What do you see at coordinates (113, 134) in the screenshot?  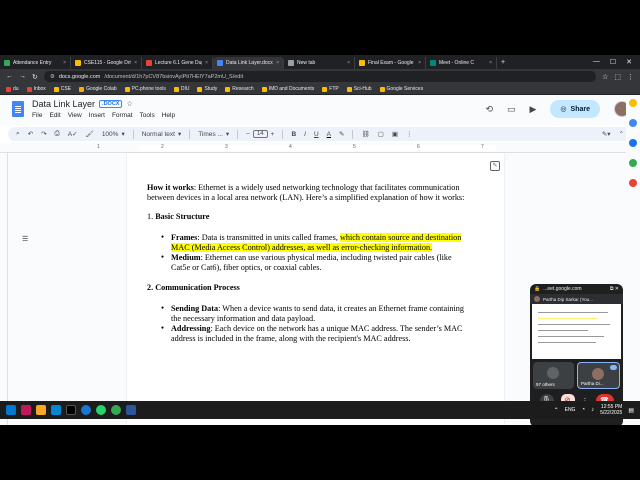 I see `zoom-select: 100% ▾` at bounding box center [113, 134].